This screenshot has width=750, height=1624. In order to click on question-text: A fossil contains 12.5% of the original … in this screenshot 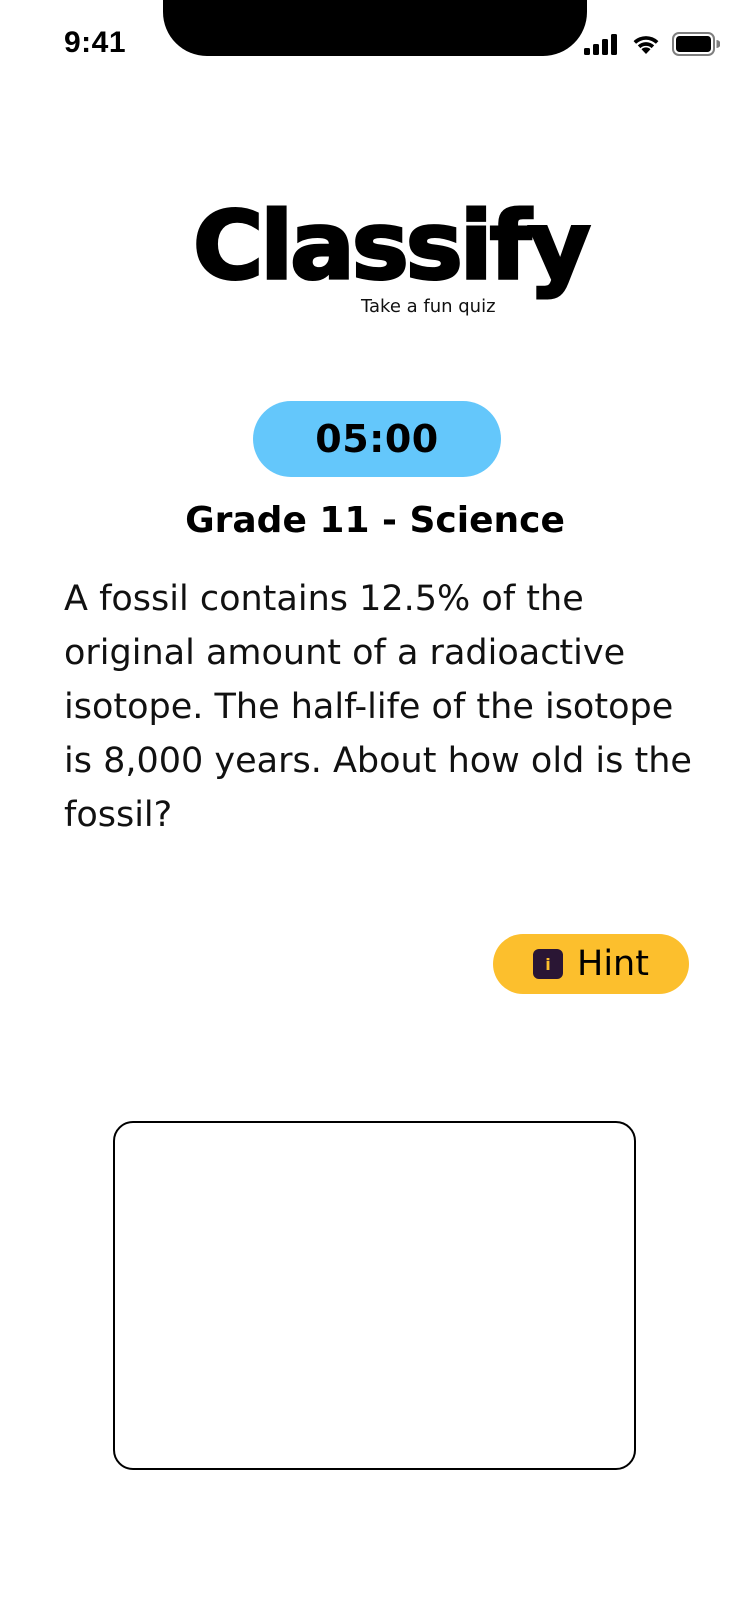, I will do `click(378, 707)`.